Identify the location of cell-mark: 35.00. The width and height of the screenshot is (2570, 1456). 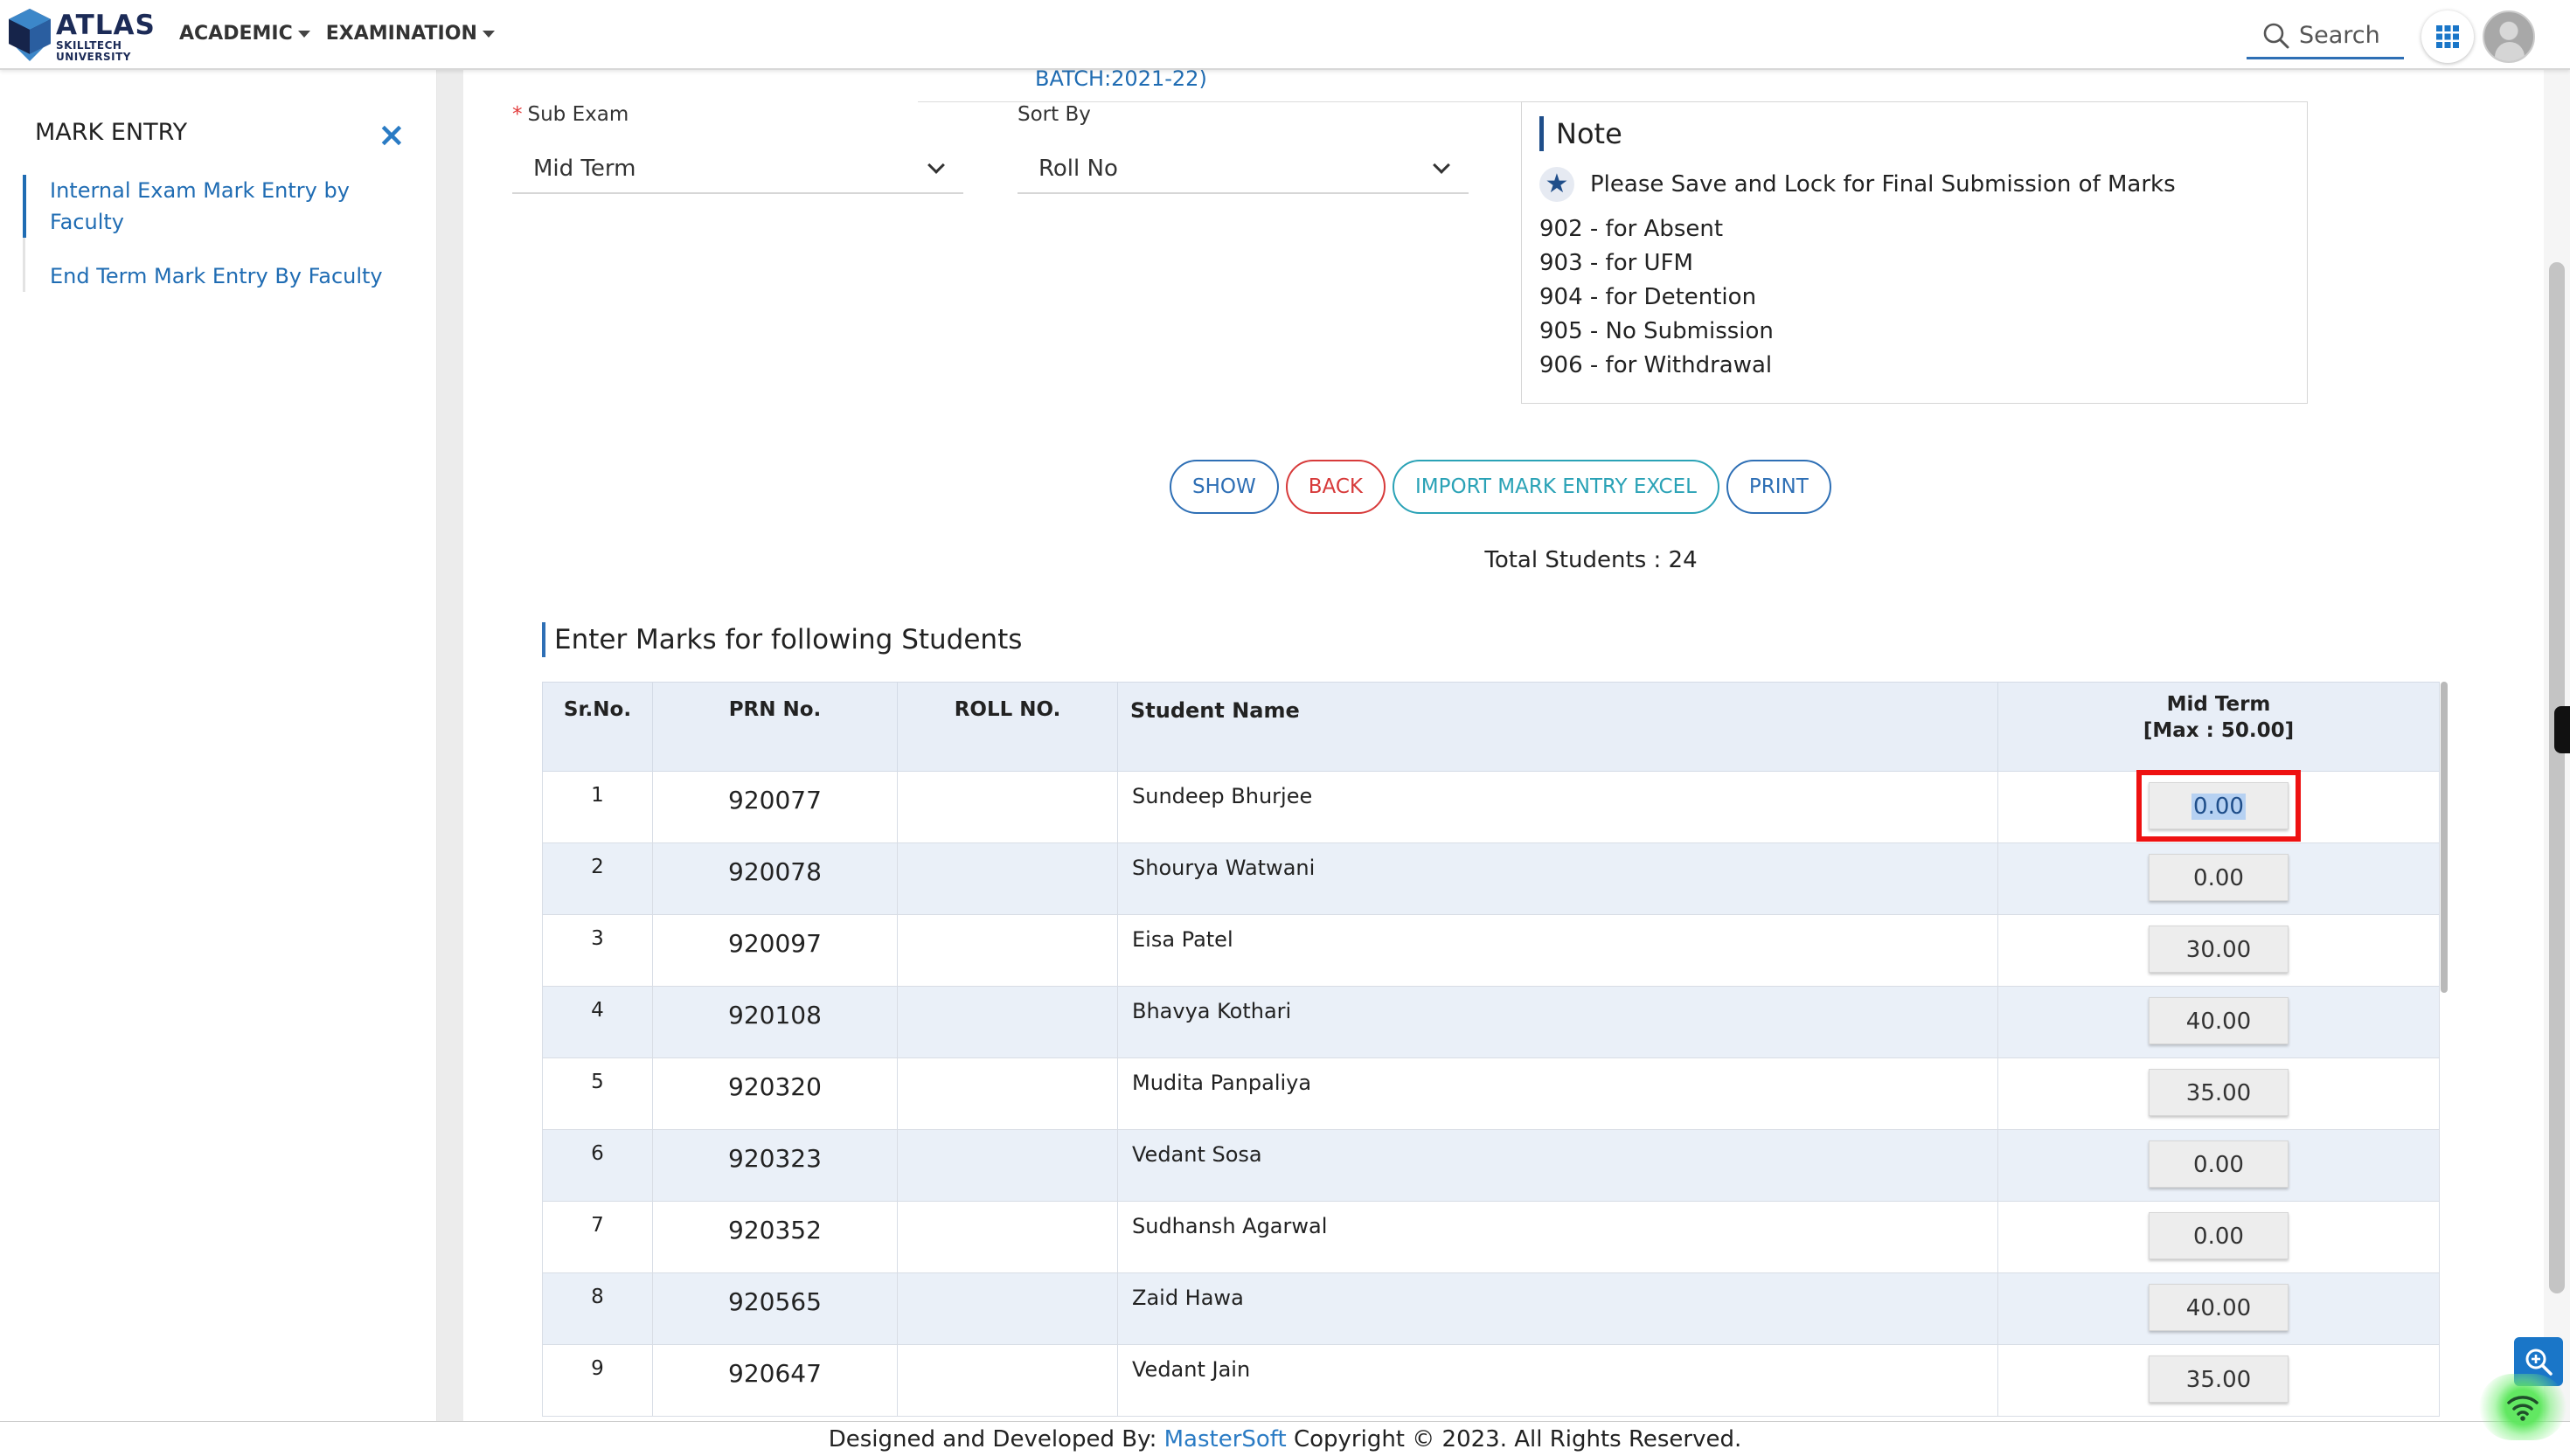
(2218, 1380).